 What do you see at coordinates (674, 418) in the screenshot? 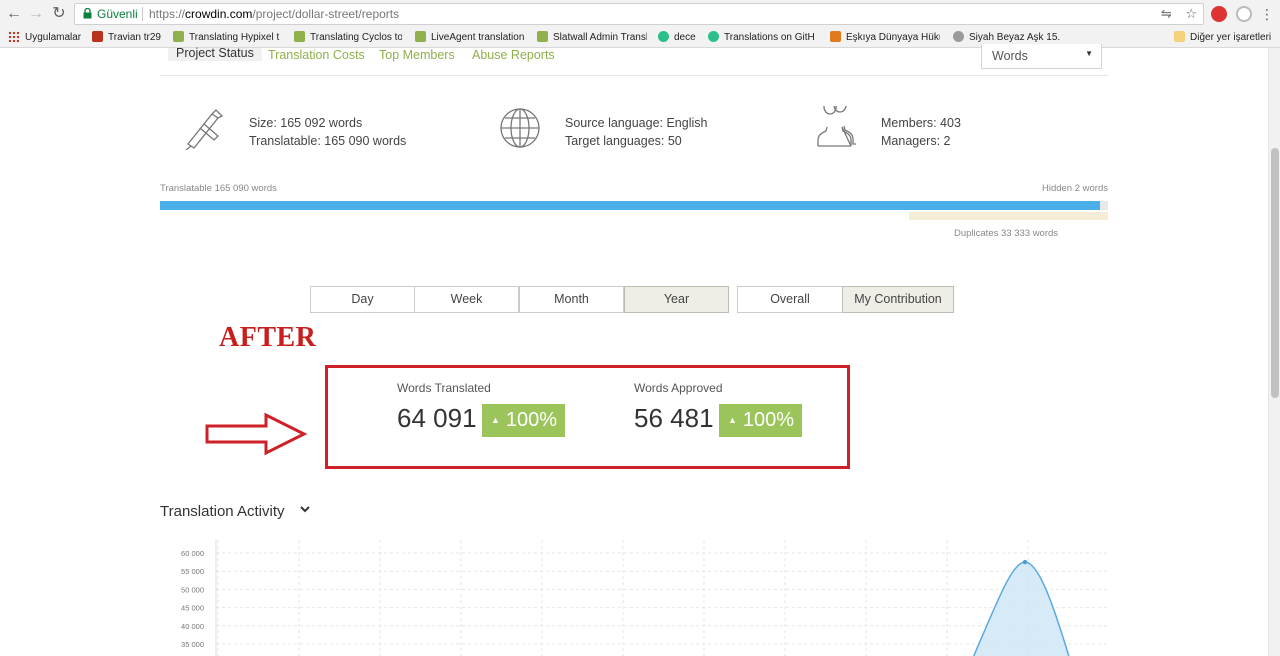
I see `words-approved-value: 56 481` at bounding box center [674, 418].